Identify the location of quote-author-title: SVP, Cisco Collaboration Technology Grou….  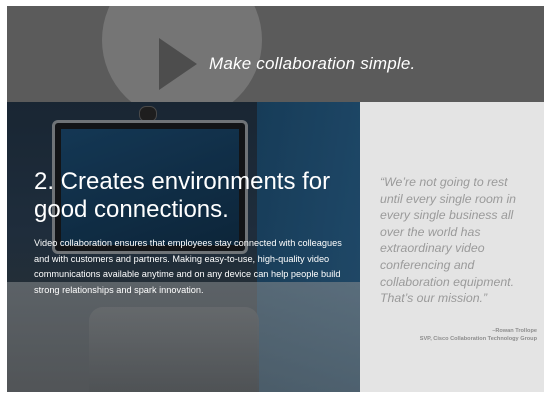
(478, 339).